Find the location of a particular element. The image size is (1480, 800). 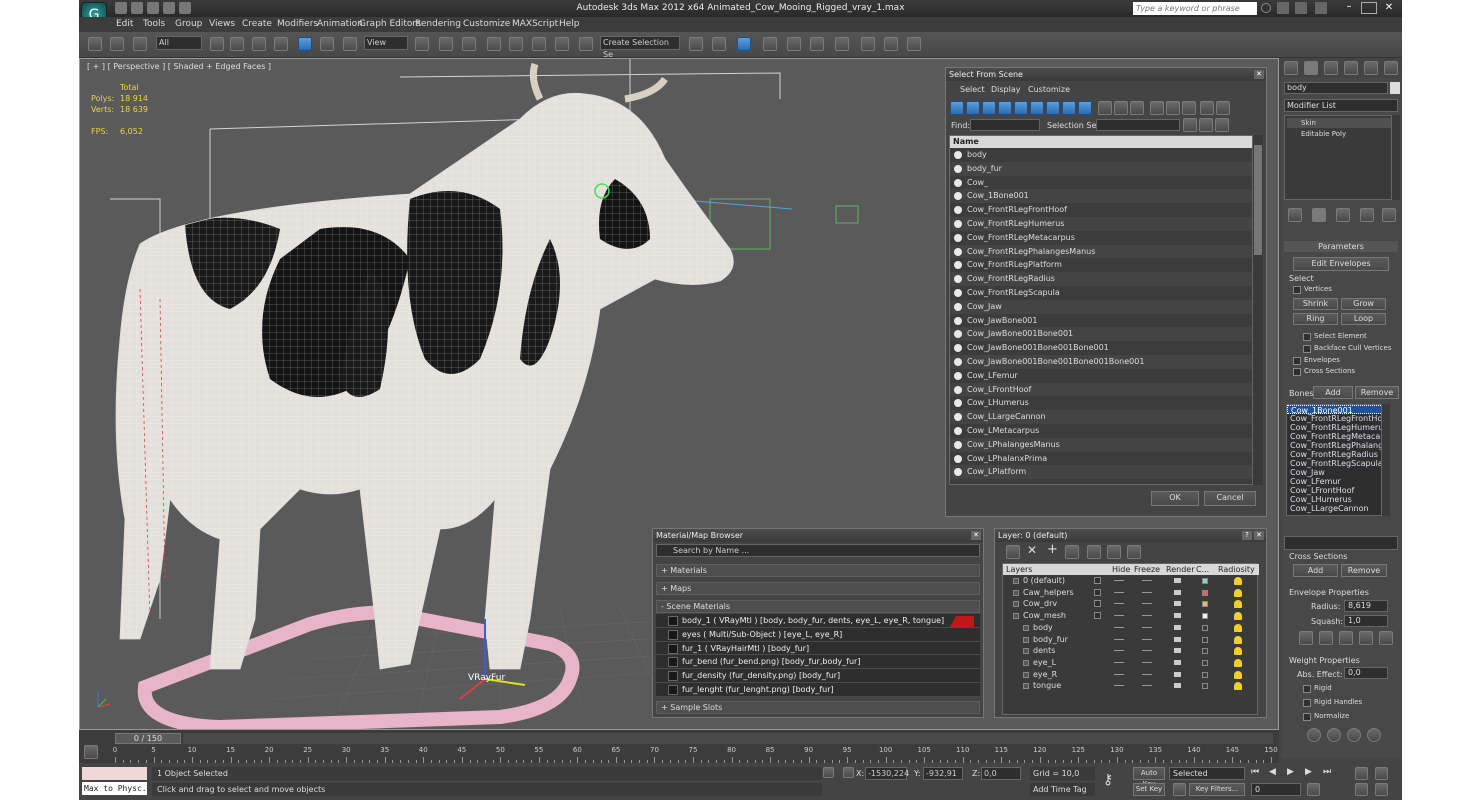

add-time-tag: Add Time Tag is located at coordinates (1062, 789).